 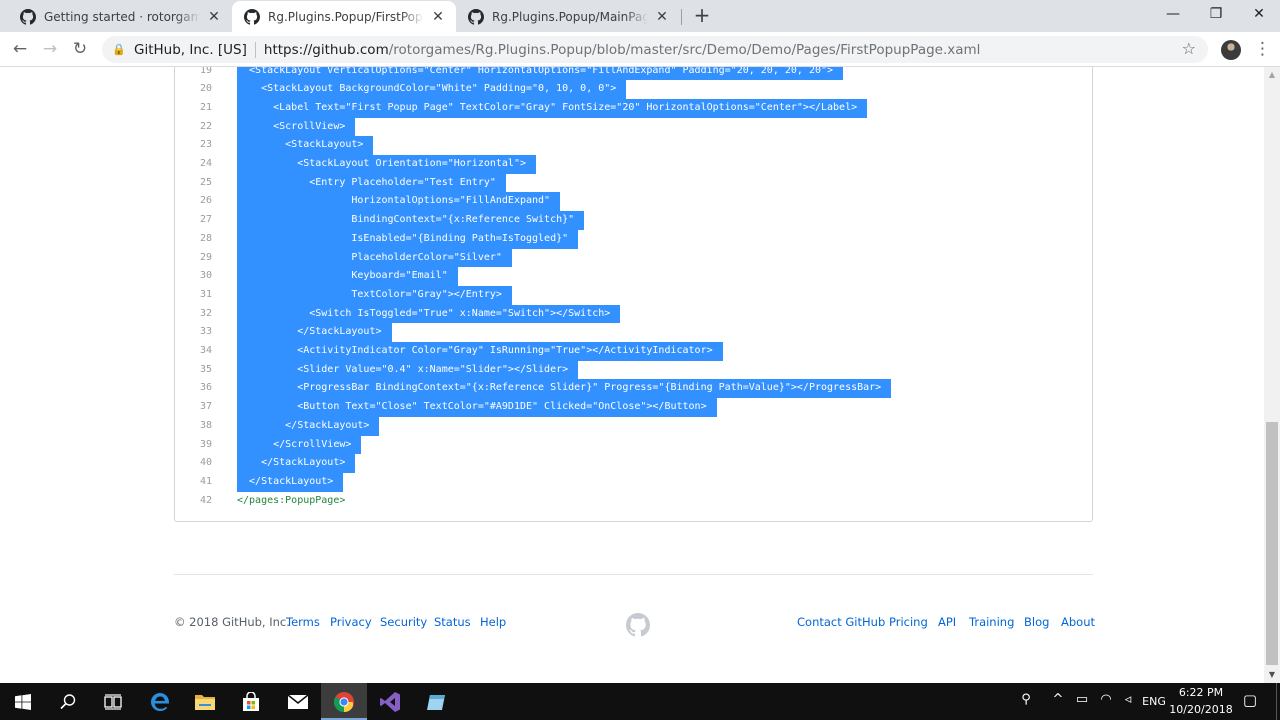 What do you see at coordinates (1082, 699) in the screenshot?
I see `battery-icon: ▭` at bounding box center [1082, 699].